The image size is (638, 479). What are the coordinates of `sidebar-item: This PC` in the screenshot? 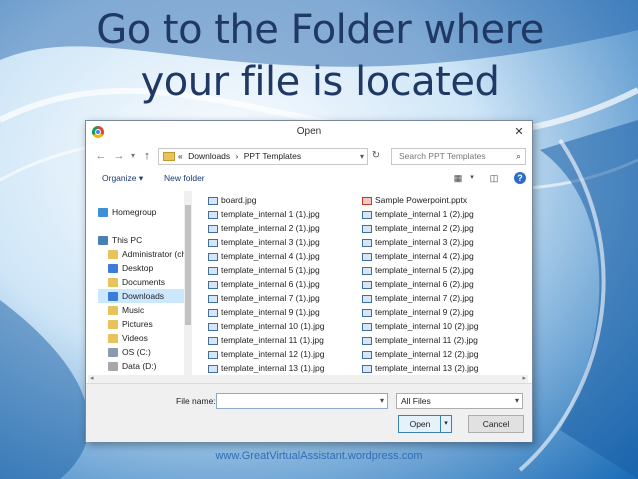 It's located at (144, 240).